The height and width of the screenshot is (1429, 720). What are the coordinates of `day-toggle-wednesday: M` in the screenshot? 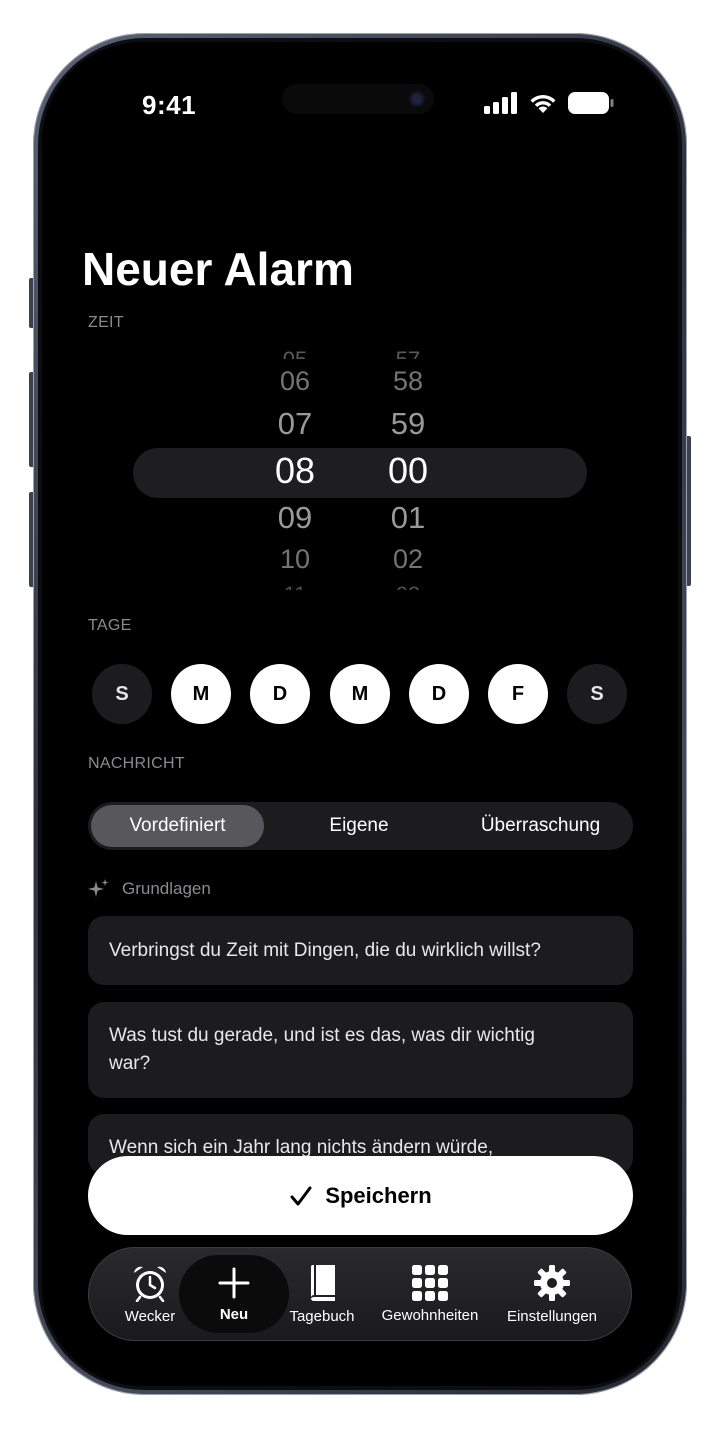 It's located at (360, 694).